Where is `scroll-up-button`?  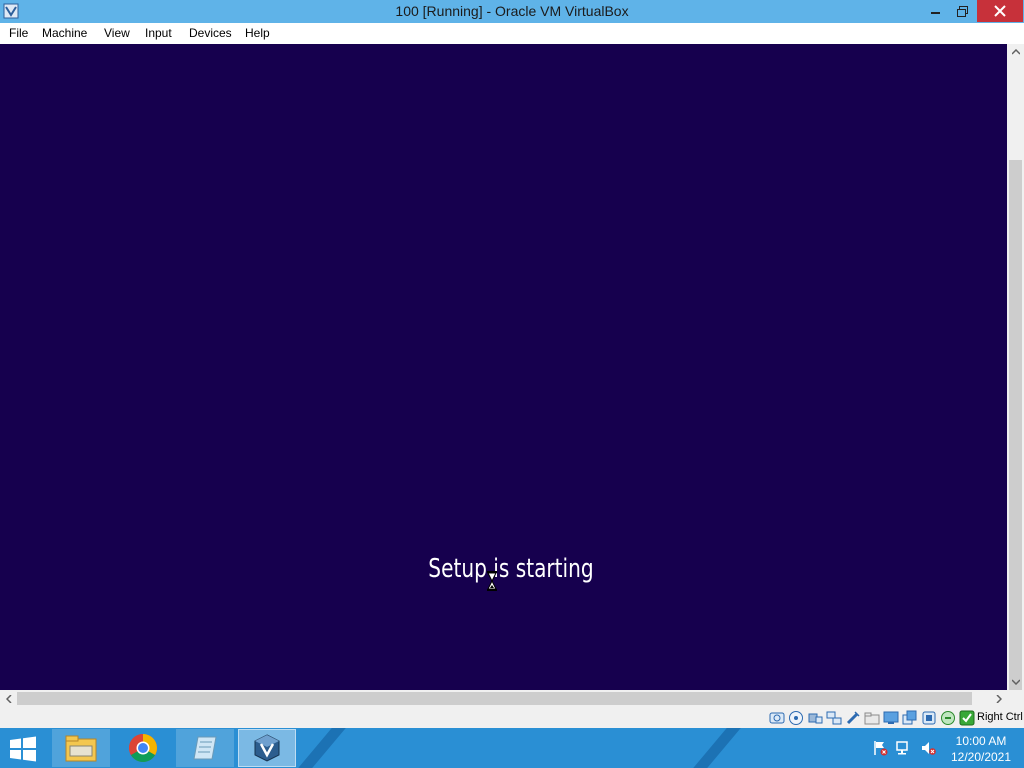 scroll-up-button is located at coordinates (1015, 52).